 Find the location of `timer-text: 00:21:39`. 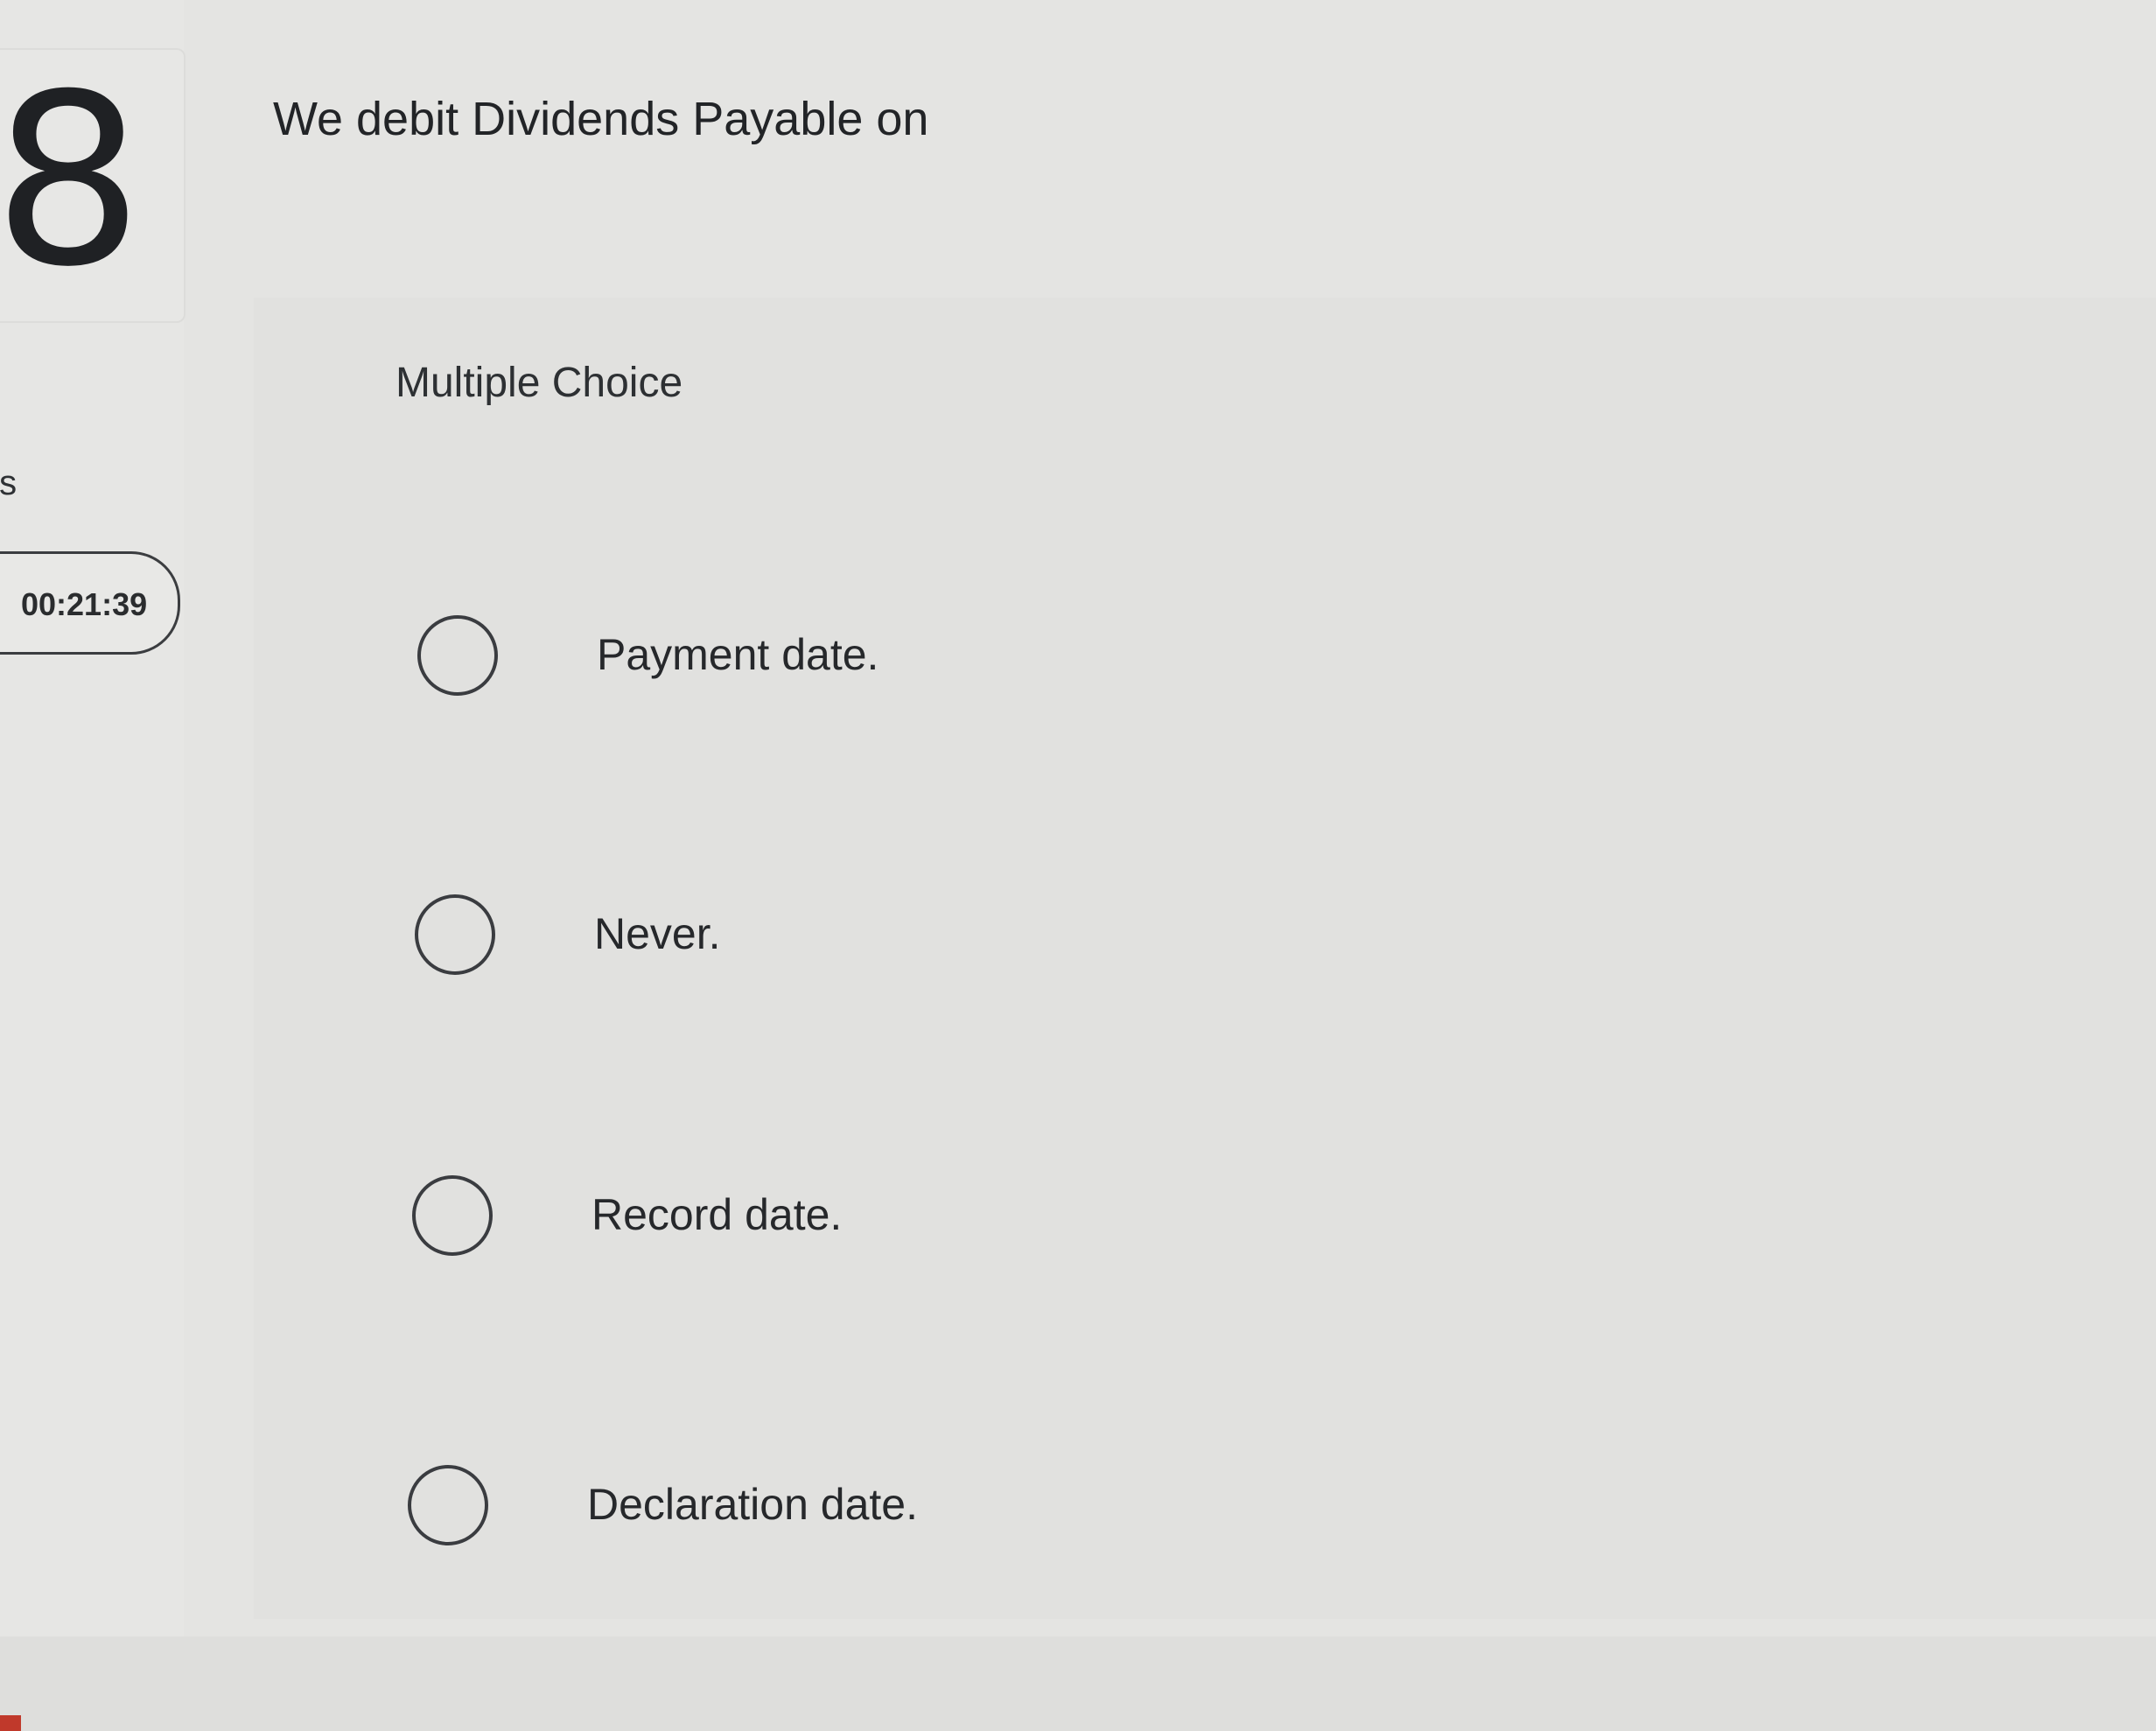

timer-text: 00:21:39 is located at coordinates (84, 604).